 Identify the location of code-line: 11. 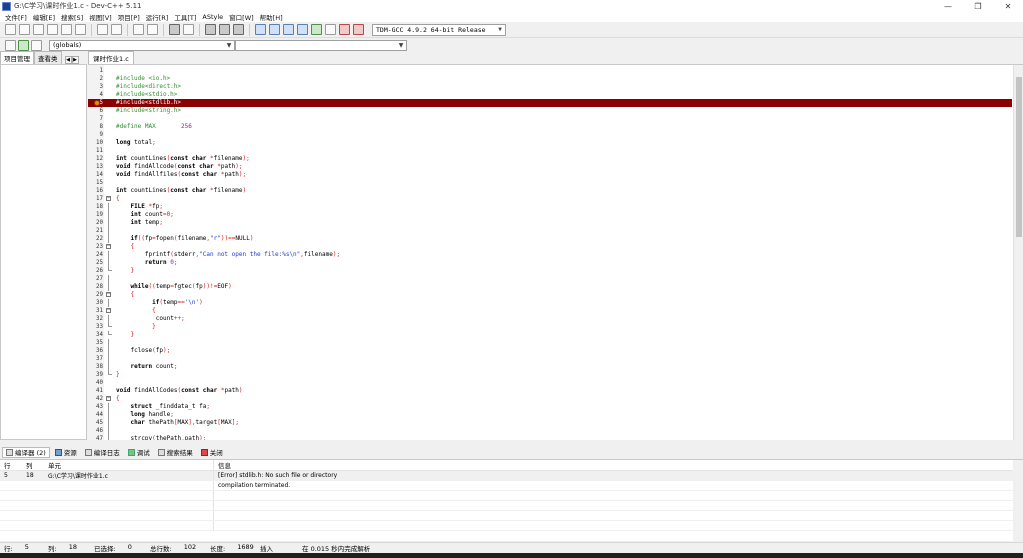
(550, 151).